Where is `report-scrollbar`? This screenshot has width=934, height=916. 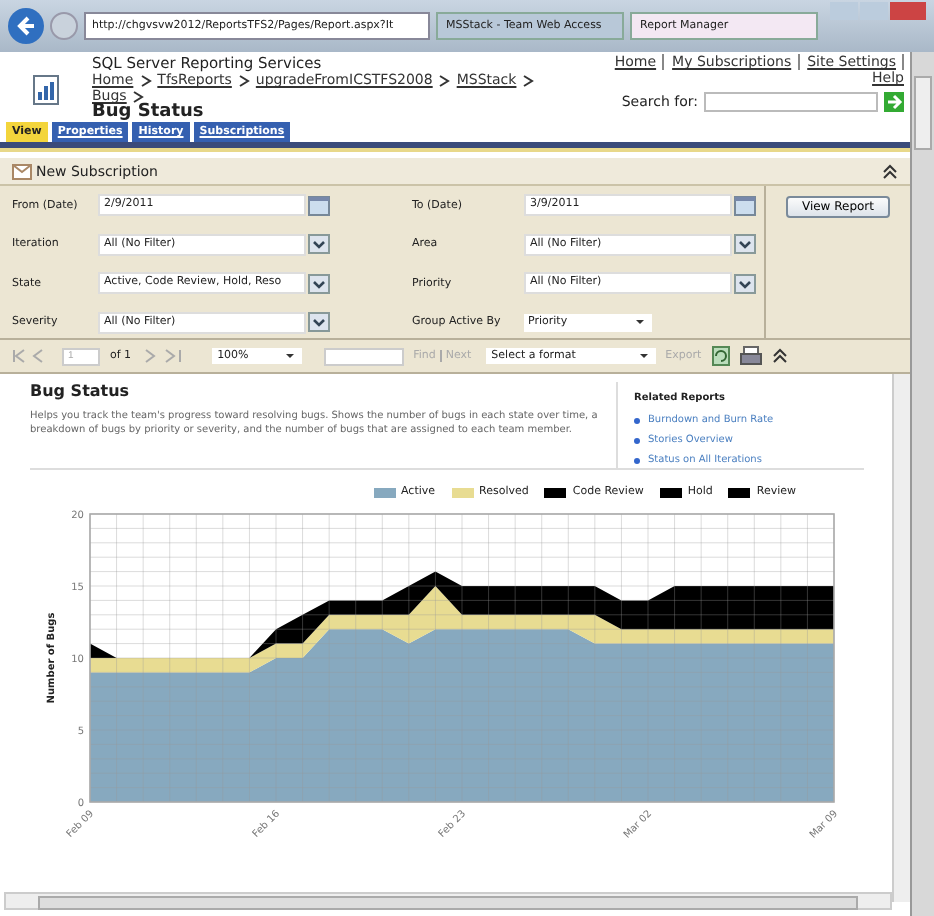
report-scrollbar is located at coordinates (901, 638).